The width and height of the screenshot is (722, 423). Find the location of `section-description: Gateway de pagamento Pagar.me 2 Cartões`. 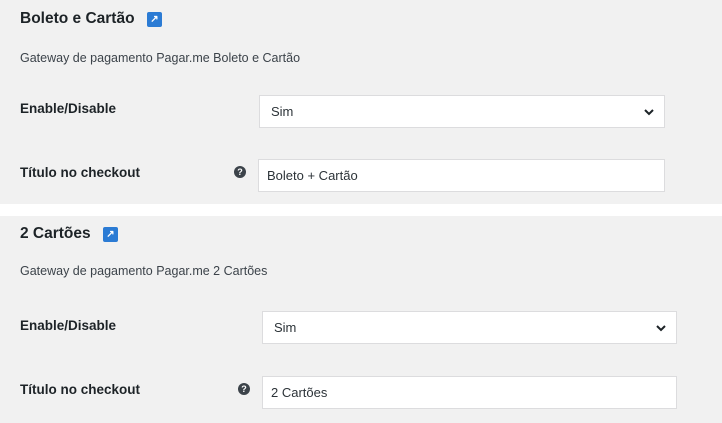

section-description: Gateway de pagamento Pagar.me 2 Cartões is located at coordinates (144, 271).